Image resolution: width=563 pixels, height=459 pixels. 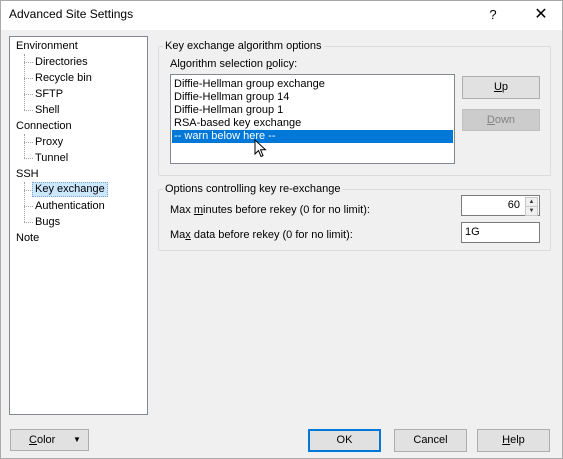 I want to click on tree-item-shell: Shell, so click(x=47, y=110).